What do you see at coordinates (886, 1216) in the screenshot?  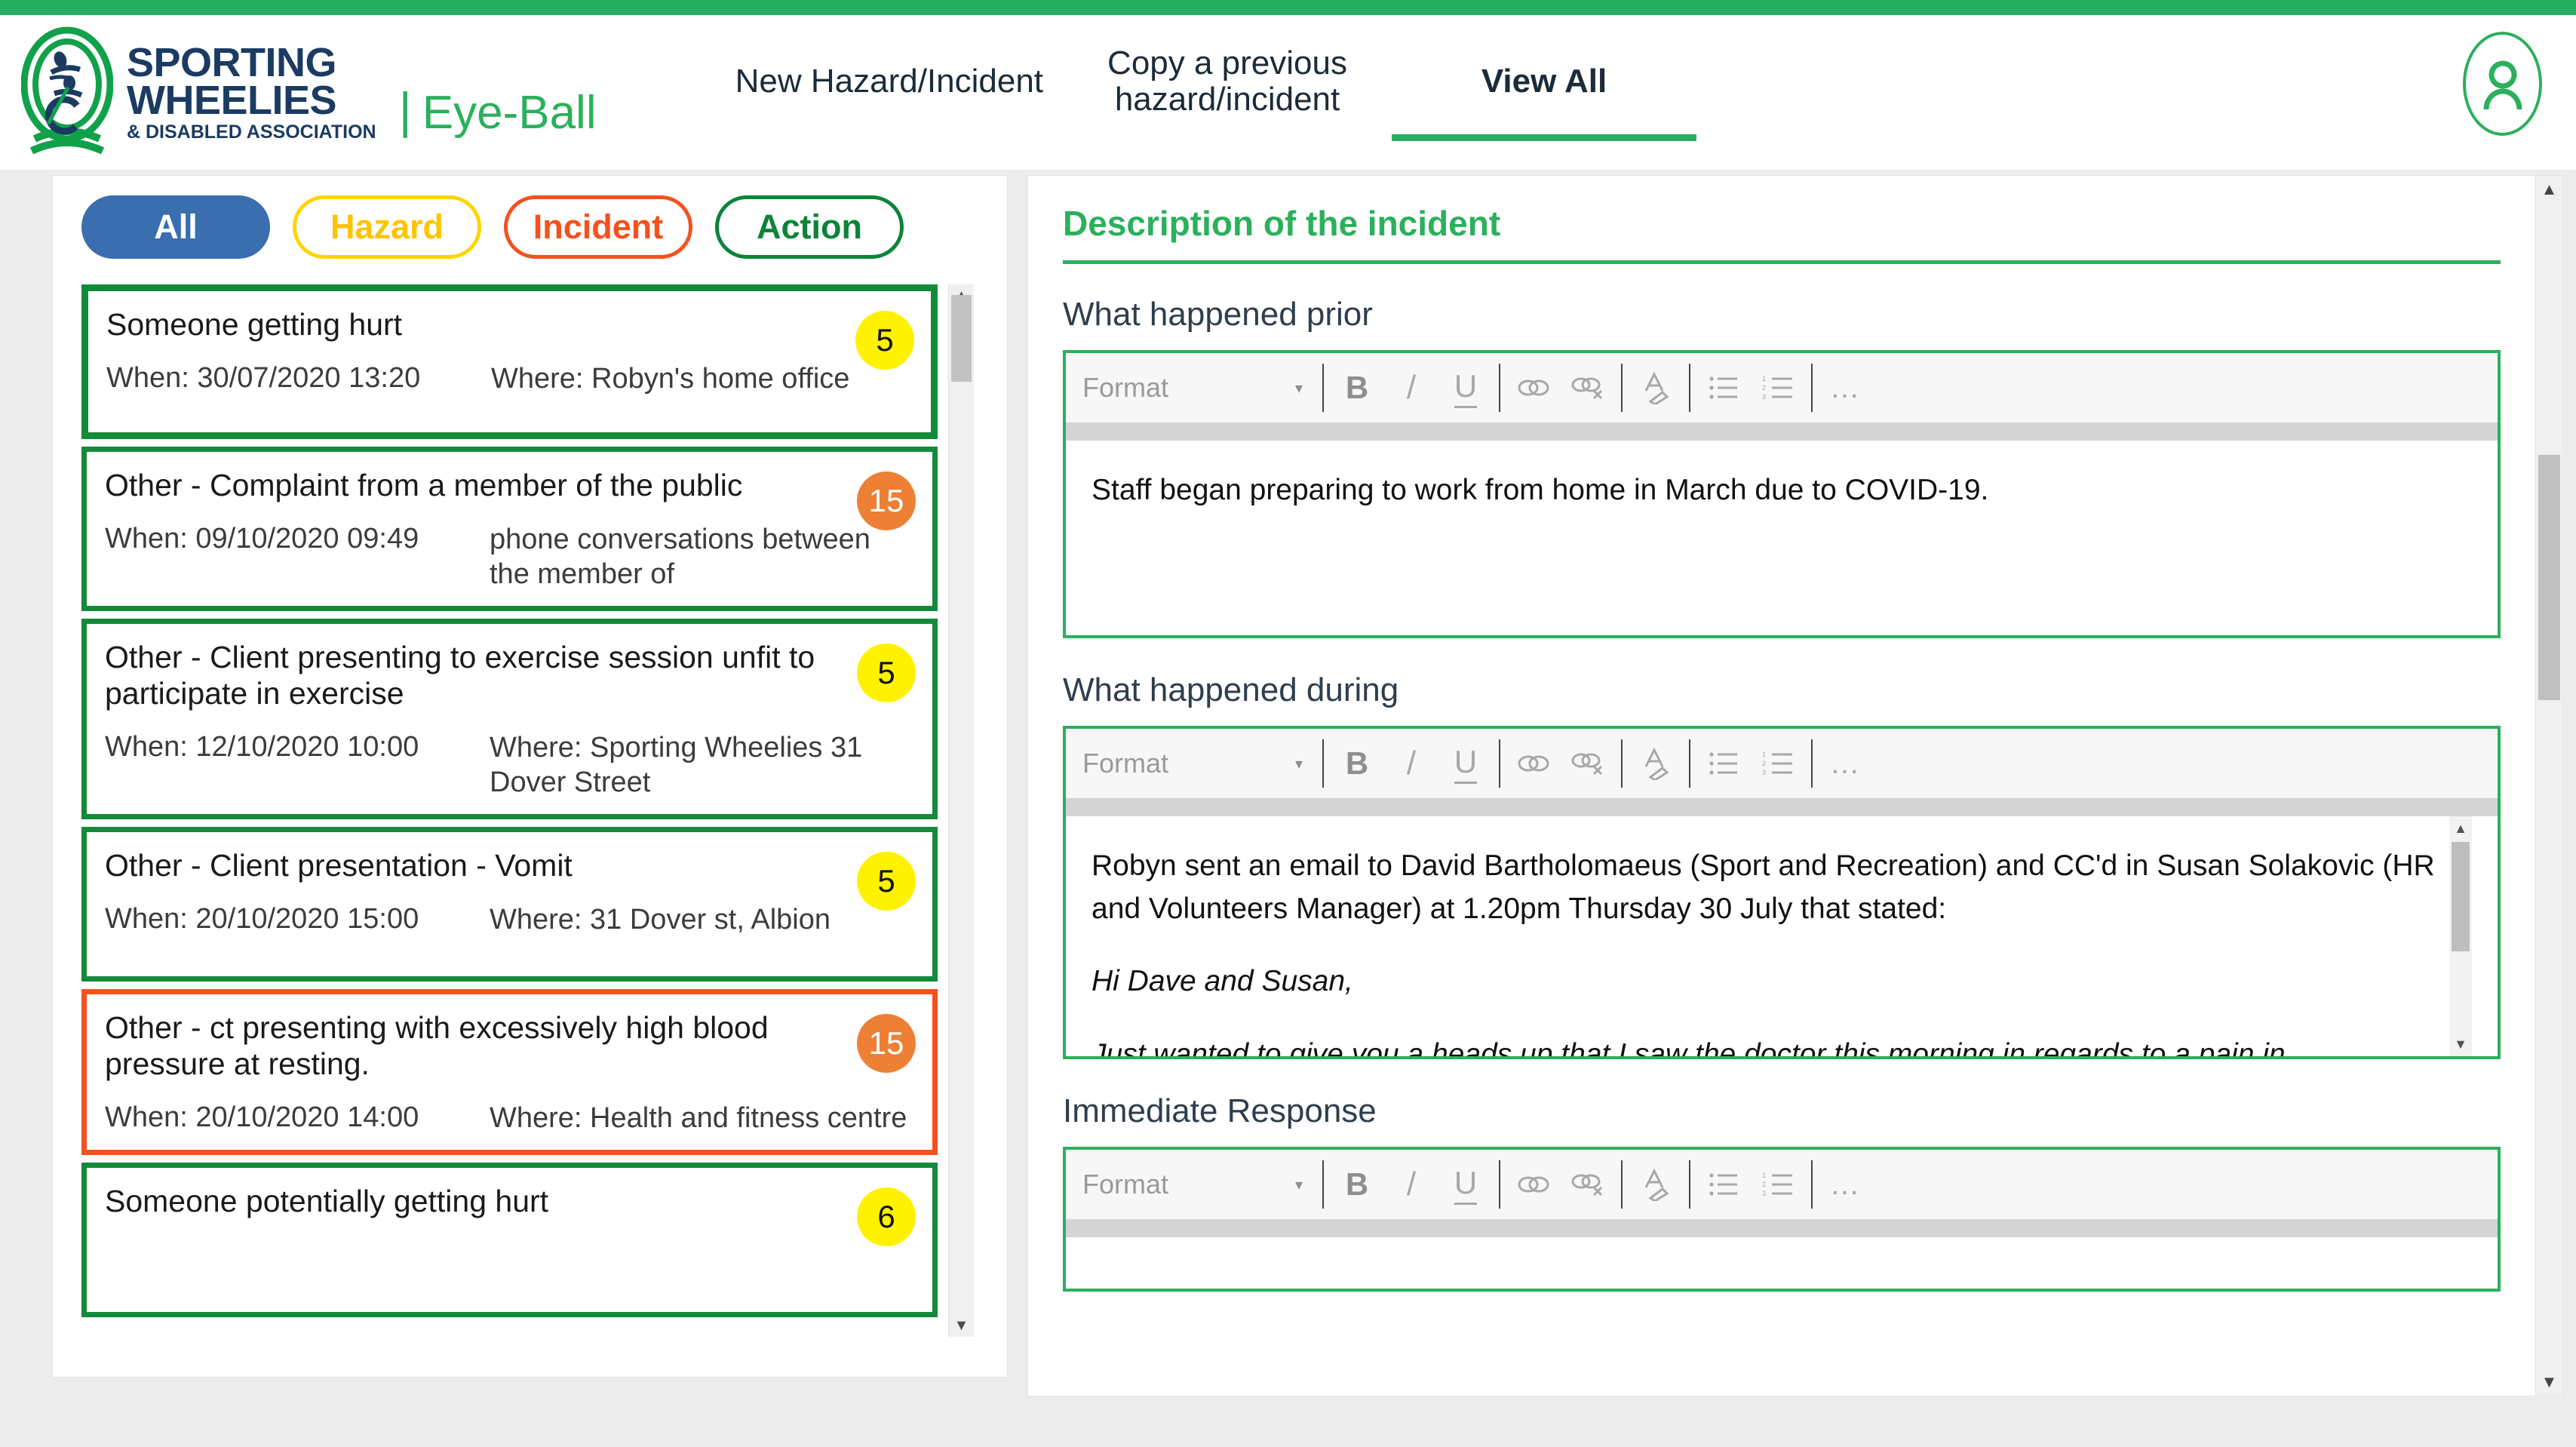 I see `status-badge: 6` at bounding box center [886, 1216].